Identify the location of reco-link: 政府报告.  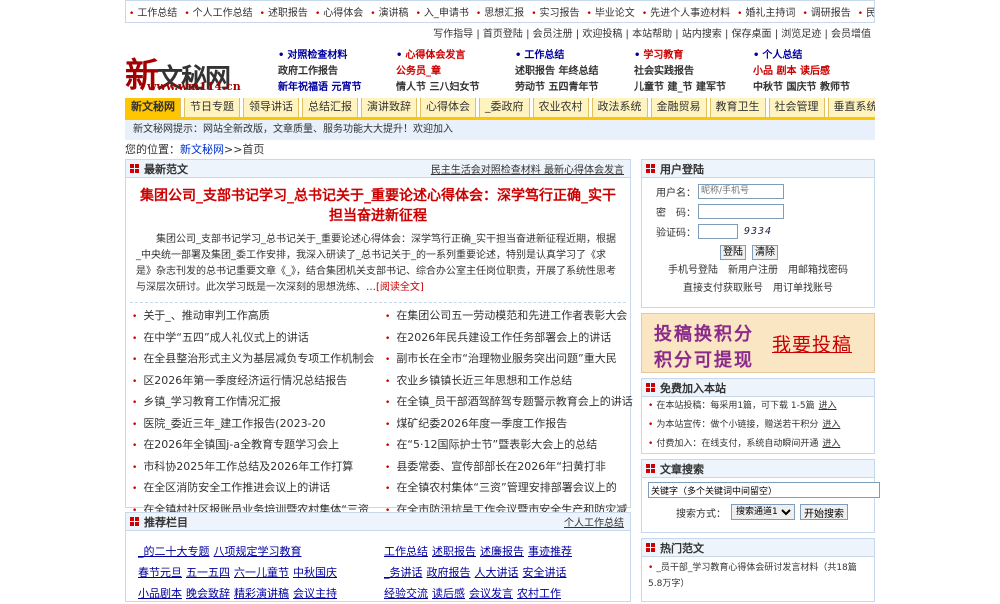
(449, 572).